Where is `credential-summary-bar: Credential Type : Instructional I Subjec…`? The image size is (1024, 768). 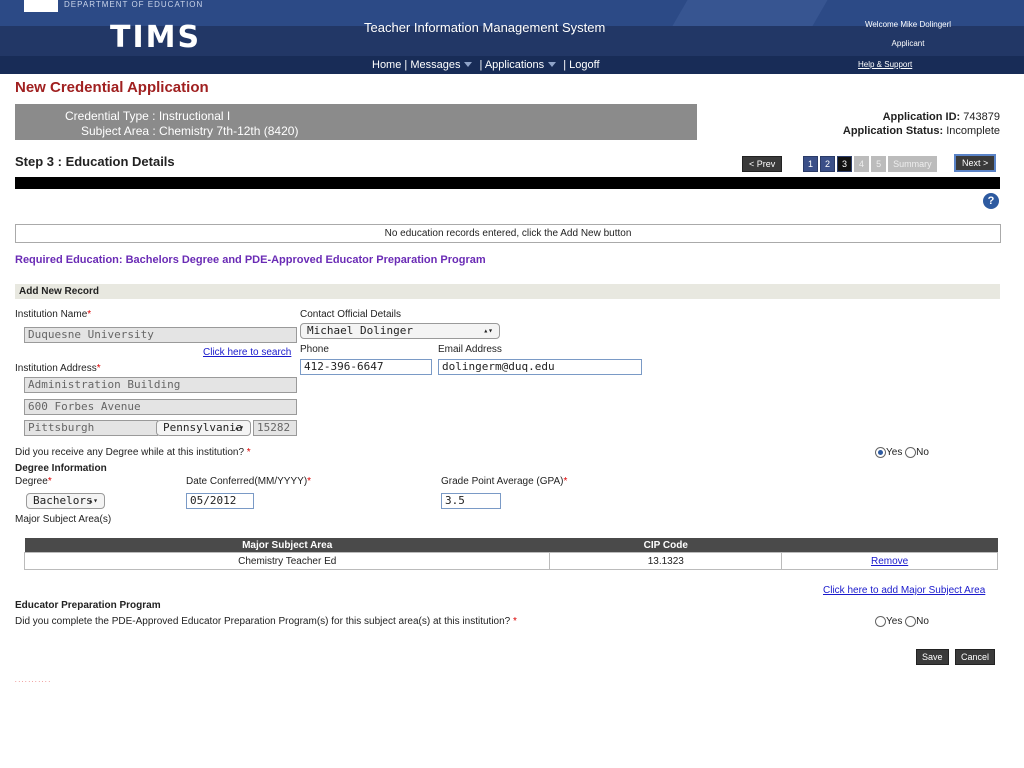 credential-summary-bar: Credential Type : Instructional I Subjec… is located at coordinates (356, 122).